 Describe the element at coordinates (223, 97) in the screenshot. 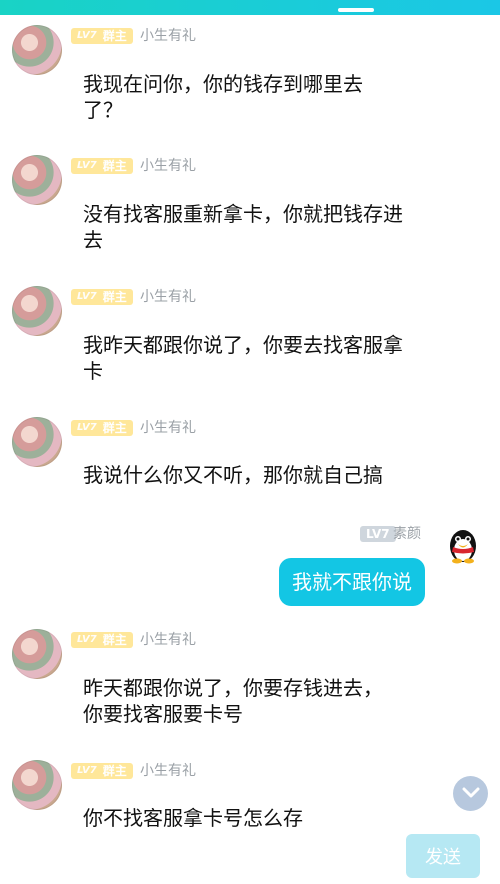

I see `message-text: 我现在问你，你的钱存到哪里去了？` at that location.